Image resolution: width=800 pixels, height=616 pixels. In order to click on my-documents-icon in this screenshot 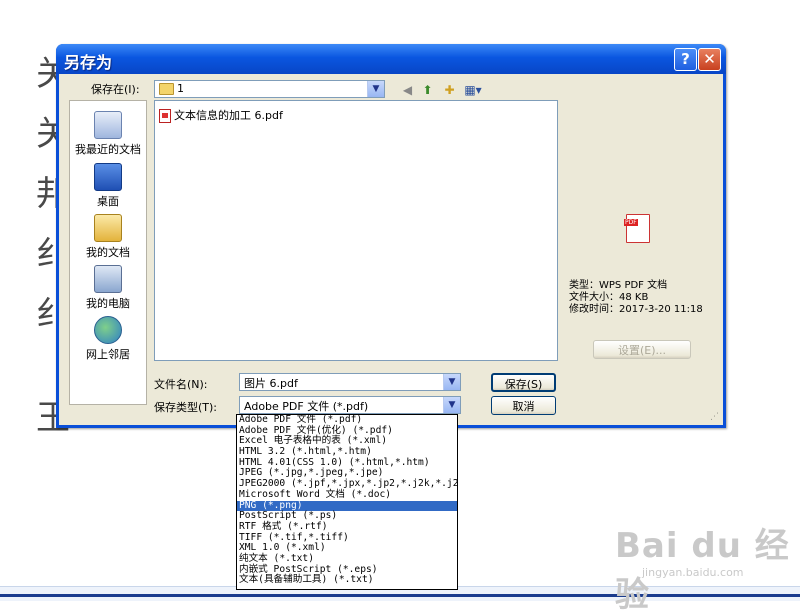, I will do `click(108, 228)`.